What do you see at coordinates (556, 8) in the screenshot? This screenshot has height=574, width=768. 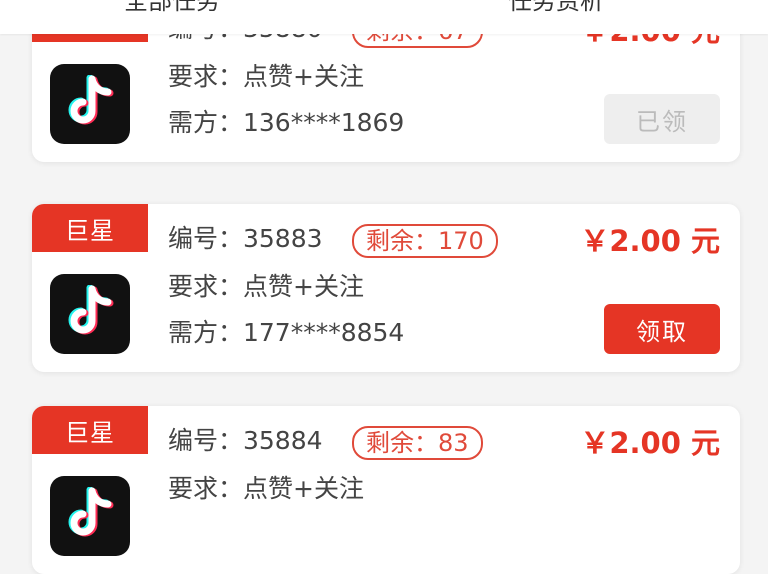 I see `tab-task-showcase: 任务赏析` at bounding box center [556, 8].